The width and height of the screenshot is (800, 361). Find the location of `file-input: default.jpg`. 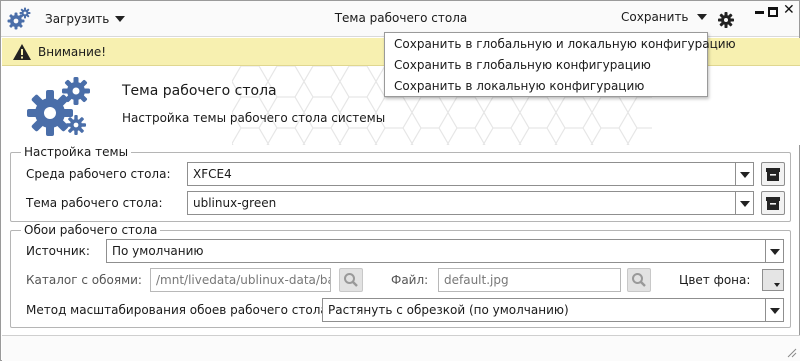

file-input: default.jpg is located at coordinates (529, 280).